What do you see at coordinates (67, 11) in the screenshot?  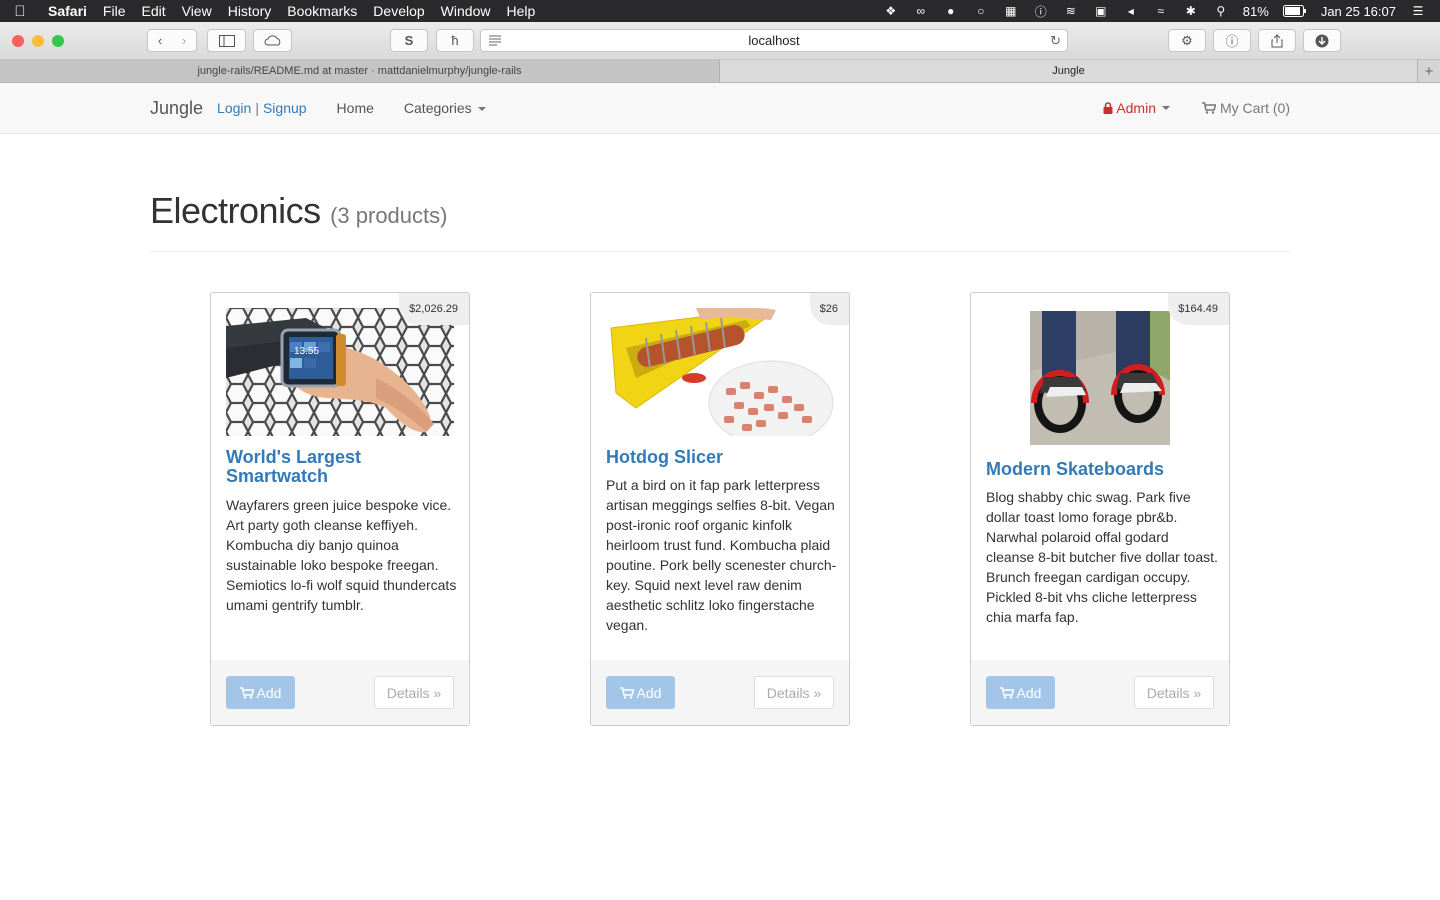 I see `menu-safari: Safari` at bounding box center [67, 11].